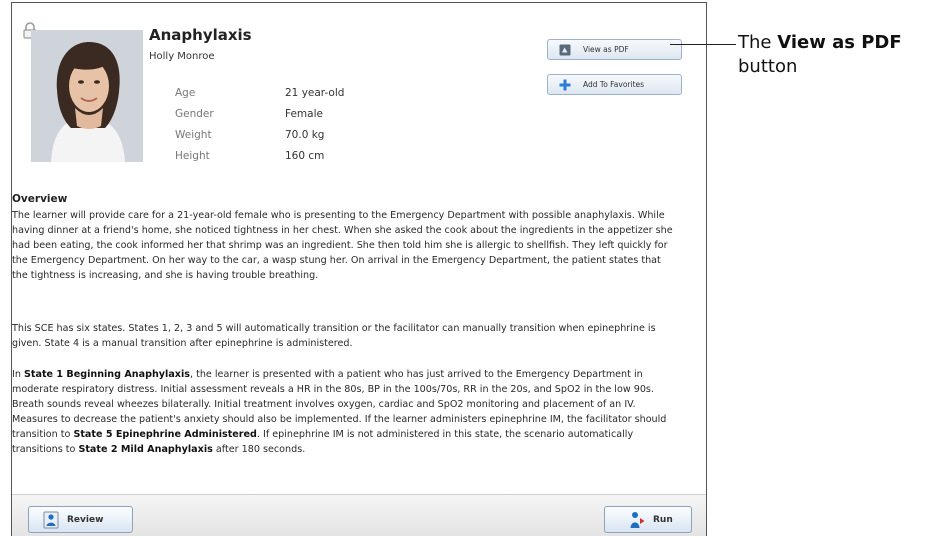  What do you see at coordinates (565, 85) in the screenshot?
I see `plus-icon` at bounding box center [565, 85].